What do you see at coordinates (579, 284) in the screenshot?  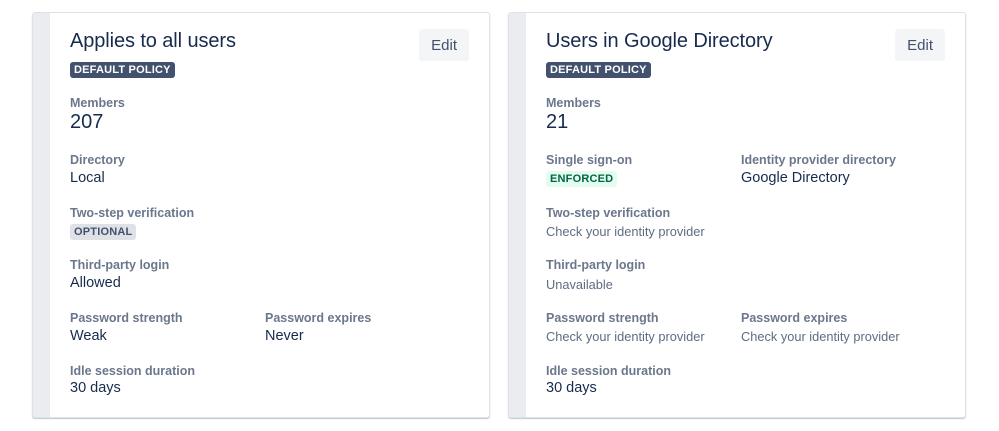 I see `third-party-login-value: Unavailable` at bounding box center [579, 284].